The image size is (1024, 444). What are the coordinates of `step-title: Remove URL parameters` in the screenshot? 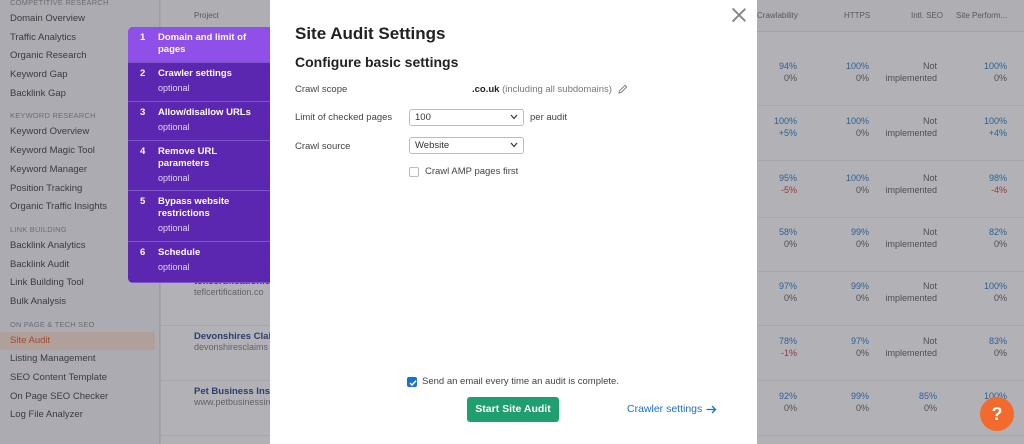 It's located at (187, 157).